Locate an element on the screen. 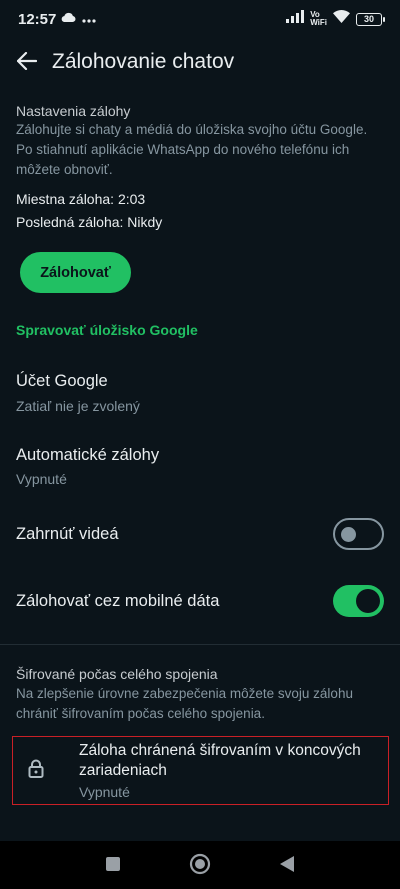 Image resolution: width=400 pixels, height=889 pixels. arrow-left-icon is located at coordinates (27, 63).